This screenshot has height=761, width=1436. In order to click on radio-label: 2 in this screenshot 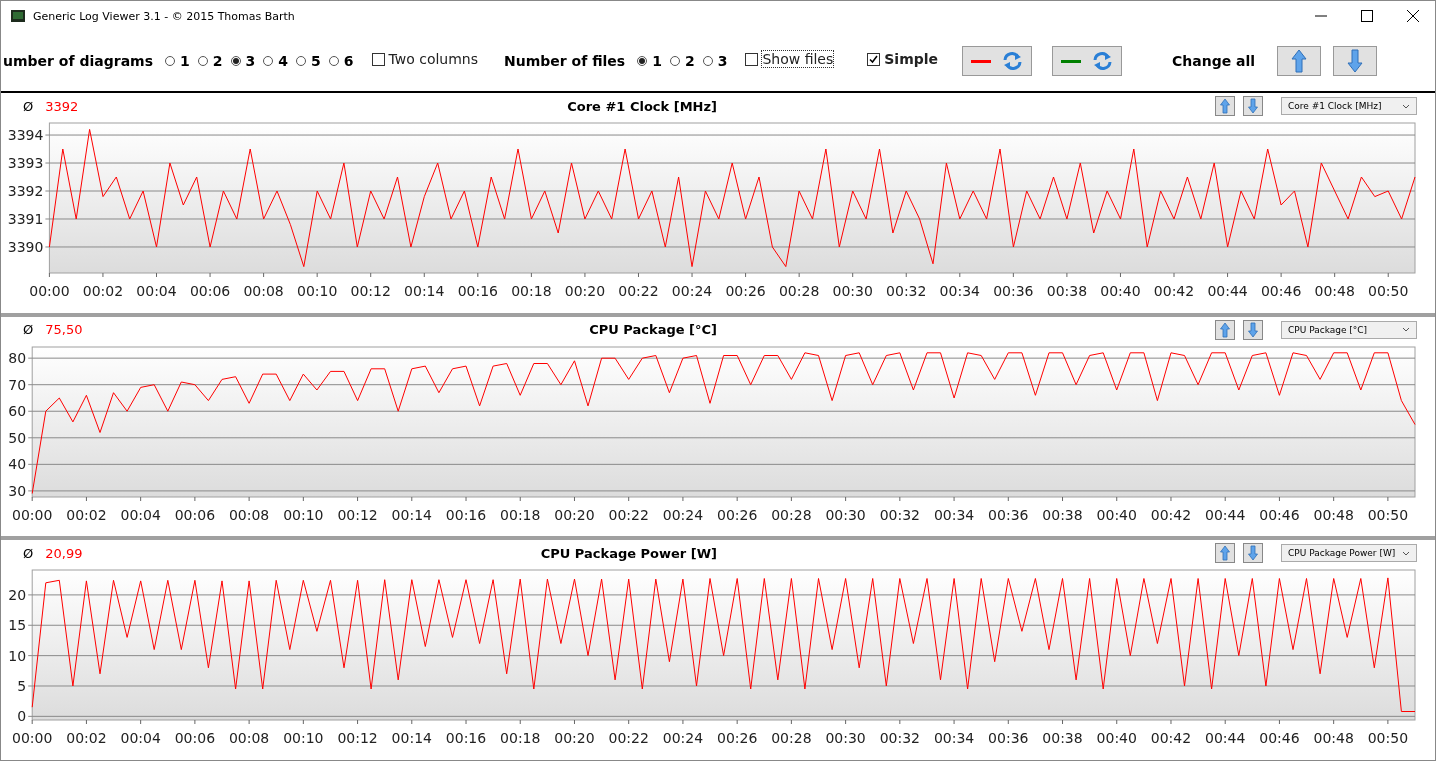, I will do `click(217, 61)`.